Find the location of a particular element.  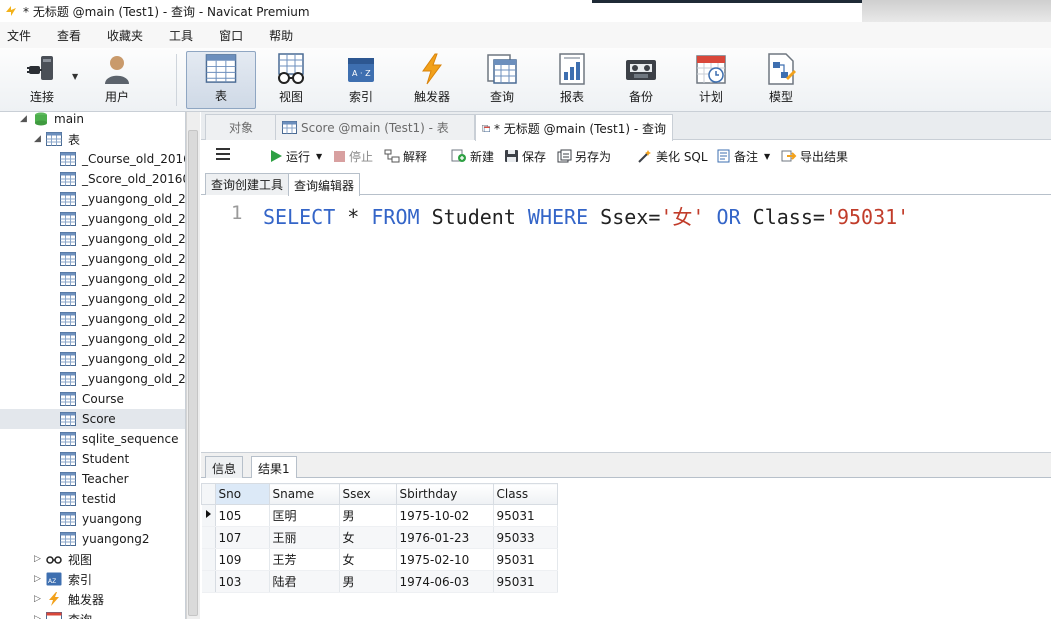

tree-indexes-group: ▷ AZ 索引 is located at coordinates (92, 579).